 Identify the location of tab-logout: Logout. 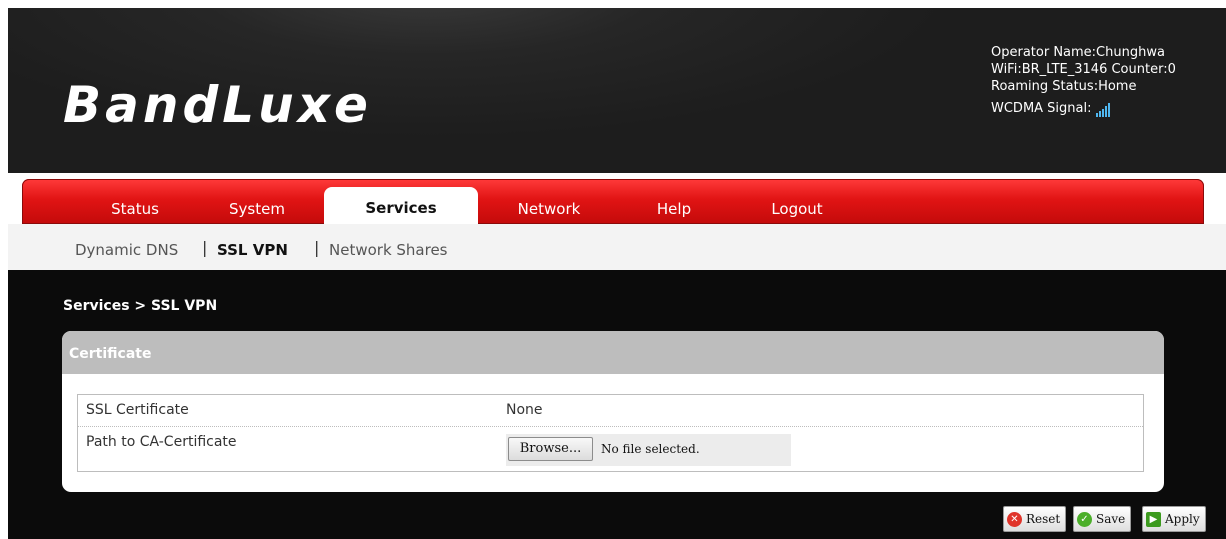
(797, 206).